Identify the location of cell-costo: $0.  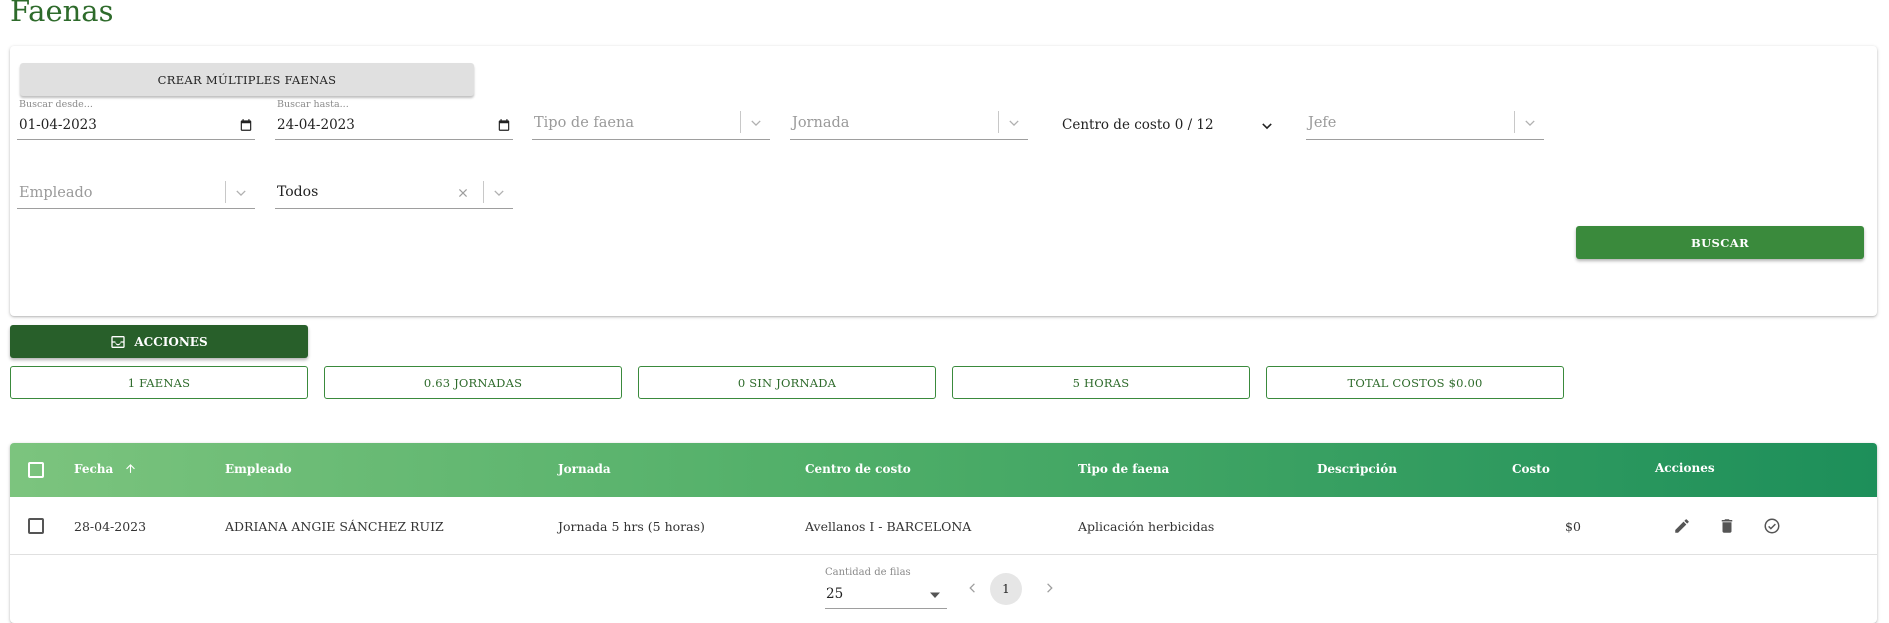
(1573, 526).